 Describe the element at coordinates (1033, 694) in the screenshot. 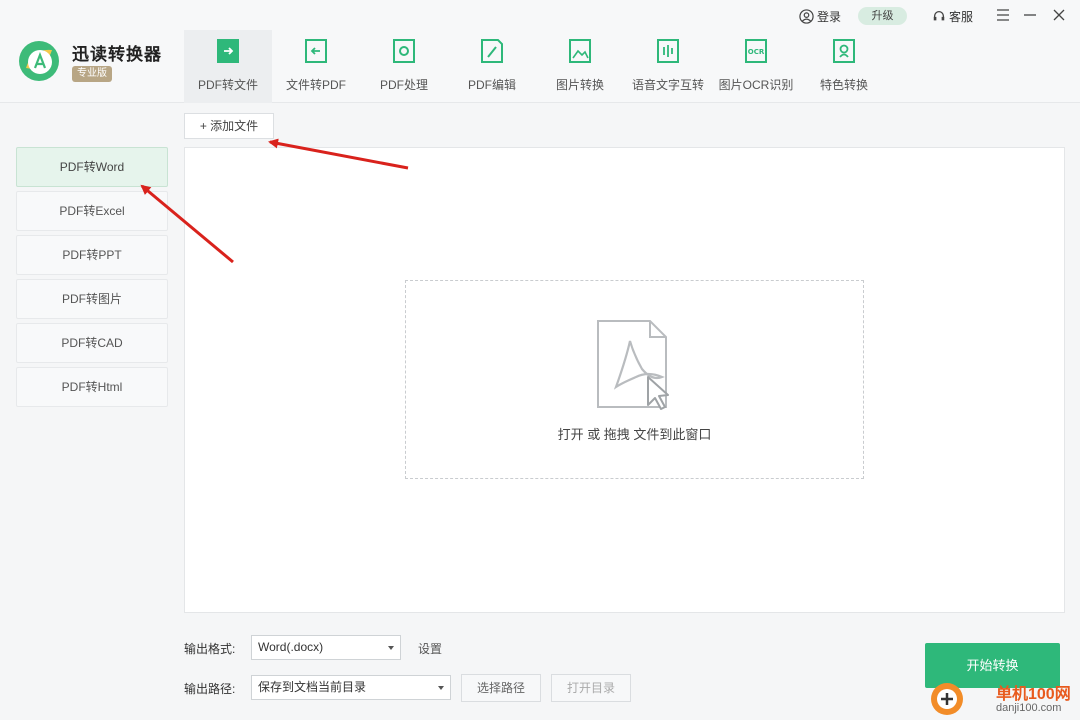

I see `watermark-text: 单机100网` at that location.